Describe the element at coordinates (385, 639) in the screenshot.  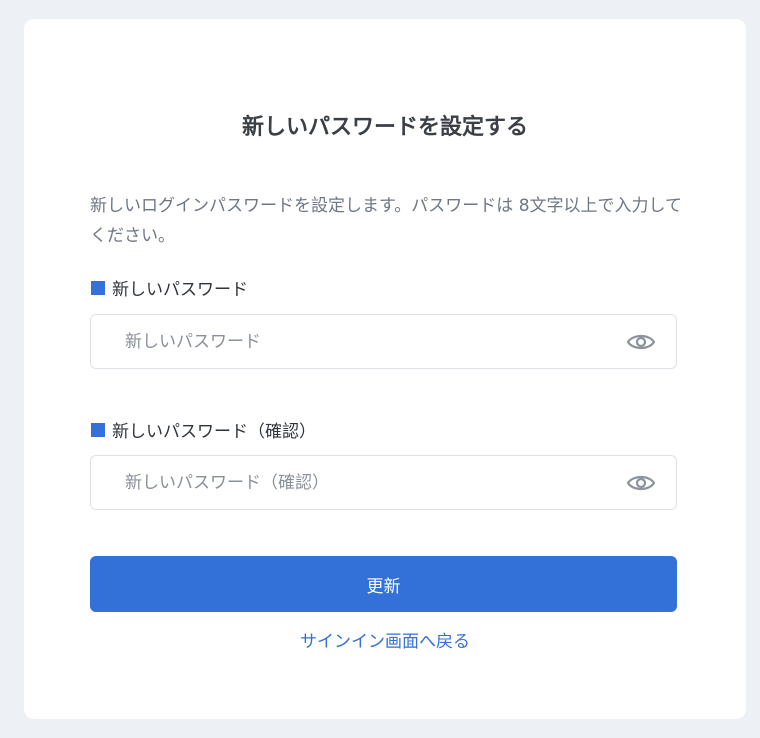
I see `back-to-signin-link: サインイン画面へ戻る` at that location.